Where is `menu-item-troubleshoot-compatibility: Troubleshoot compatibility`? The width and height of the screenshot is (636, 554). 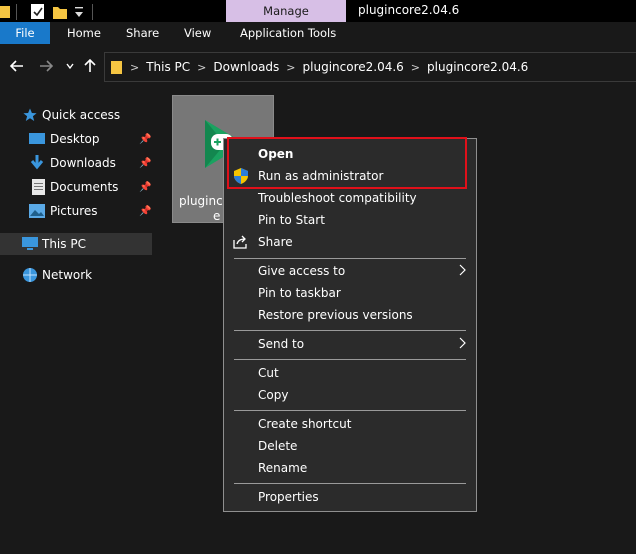 menu-item-troubleshoot-compatibility: Troubleshoot compatibility is located at coordinates (350, 198).